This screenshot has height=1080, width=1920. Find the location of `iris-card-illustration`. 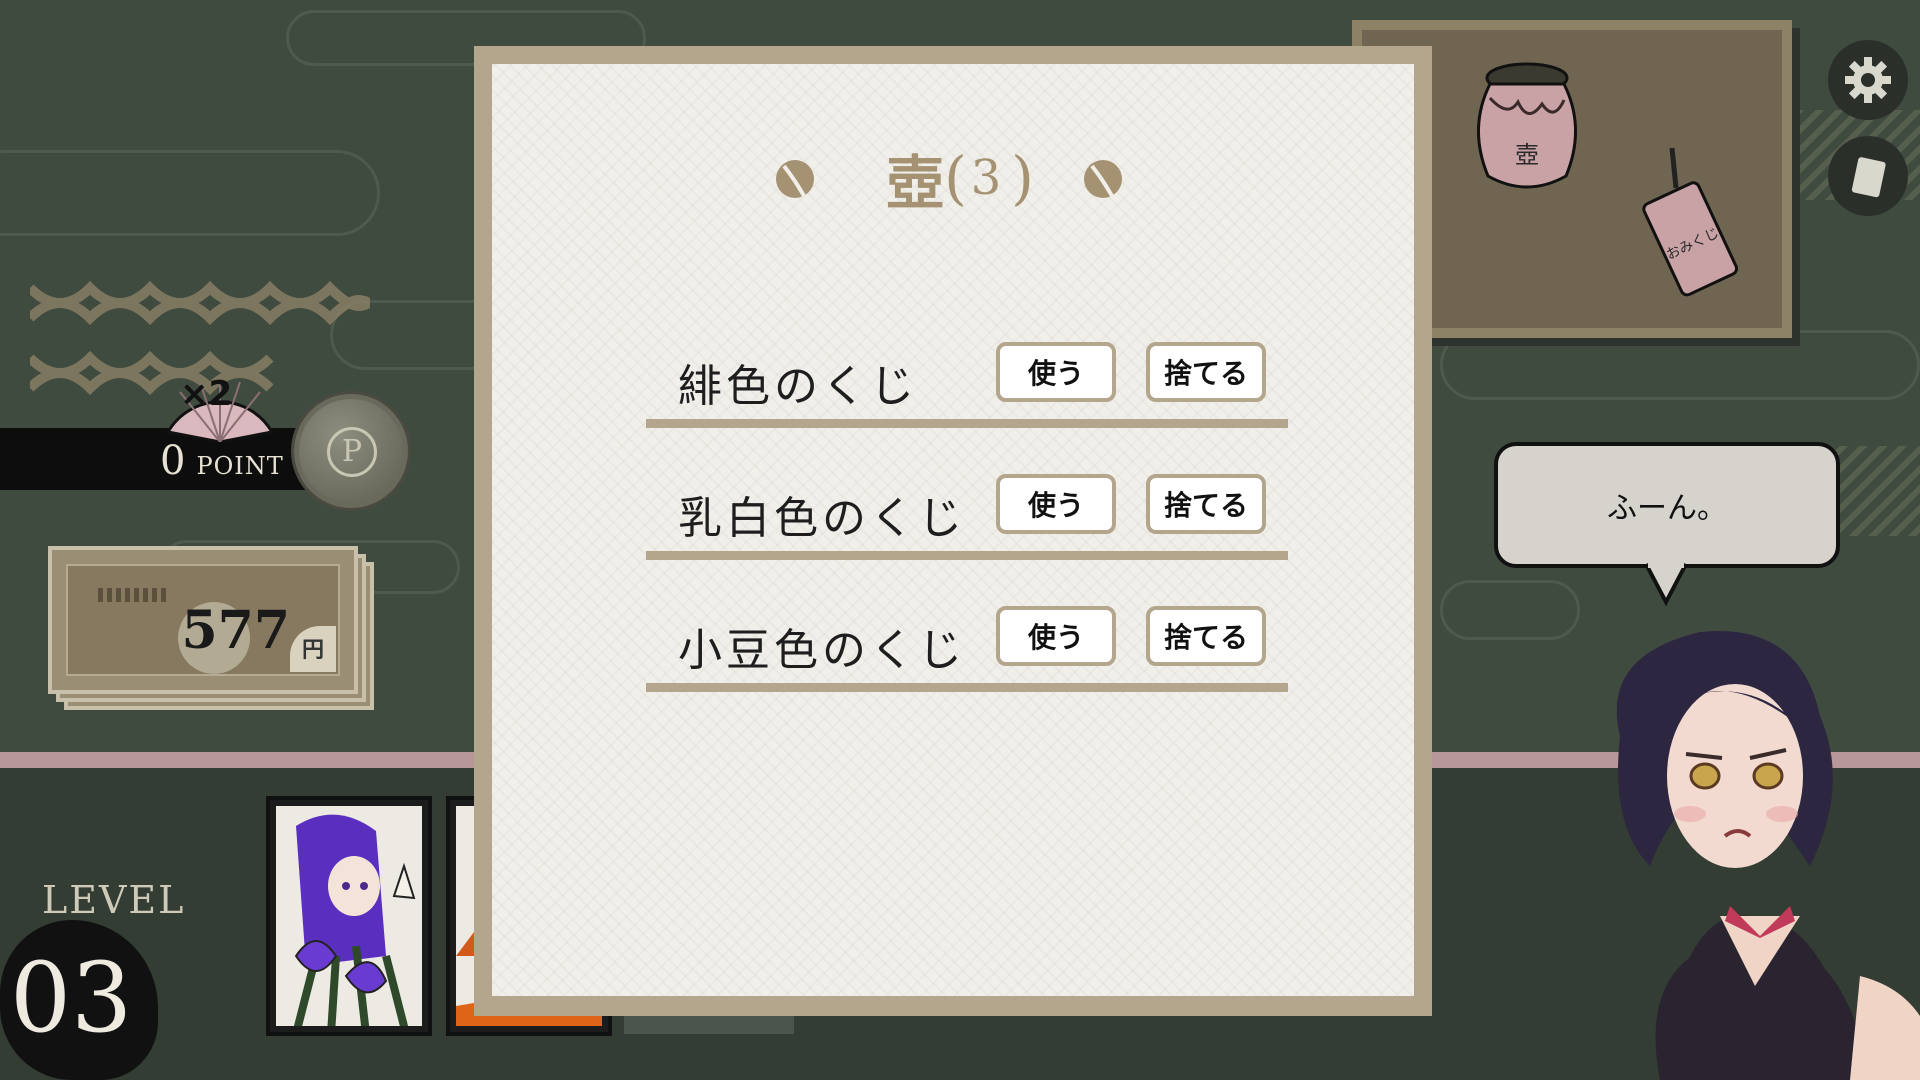

iris-card-illustration is located at coordinates (354, 920).